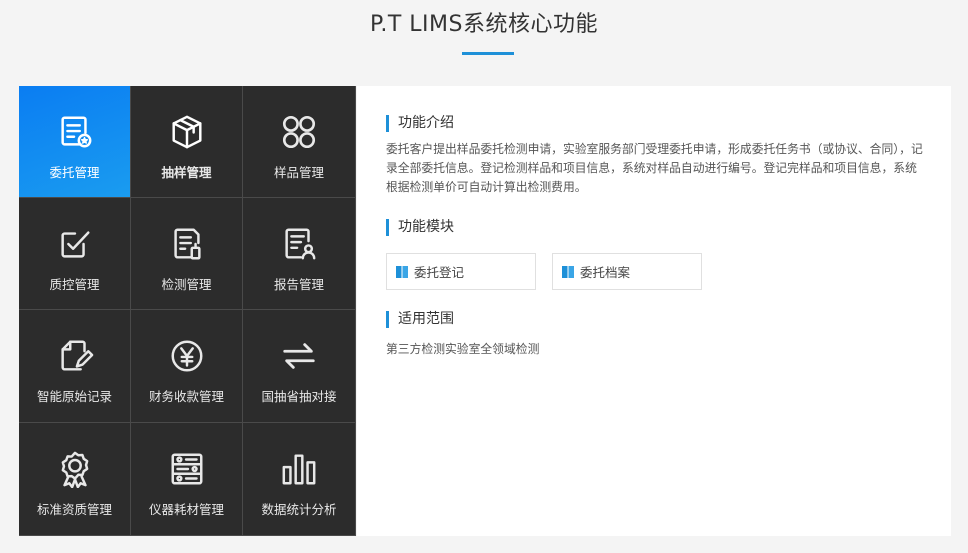 The width and height of the screenshot is (968, 553). I want to click on title-underline, so click(488, 53).